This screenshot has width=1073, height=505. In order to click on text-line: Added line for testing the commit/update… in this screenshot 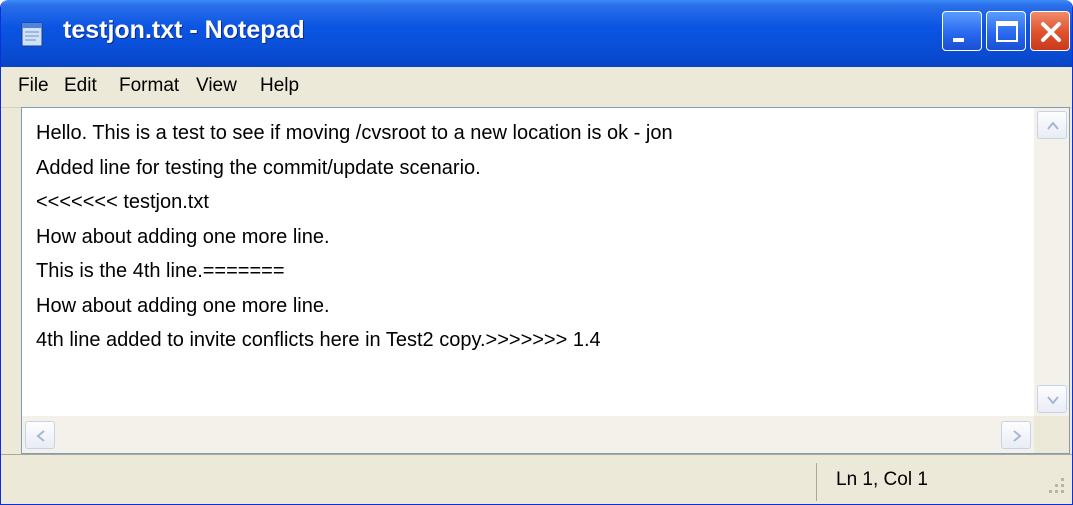, I will do `click(258, 167)`.